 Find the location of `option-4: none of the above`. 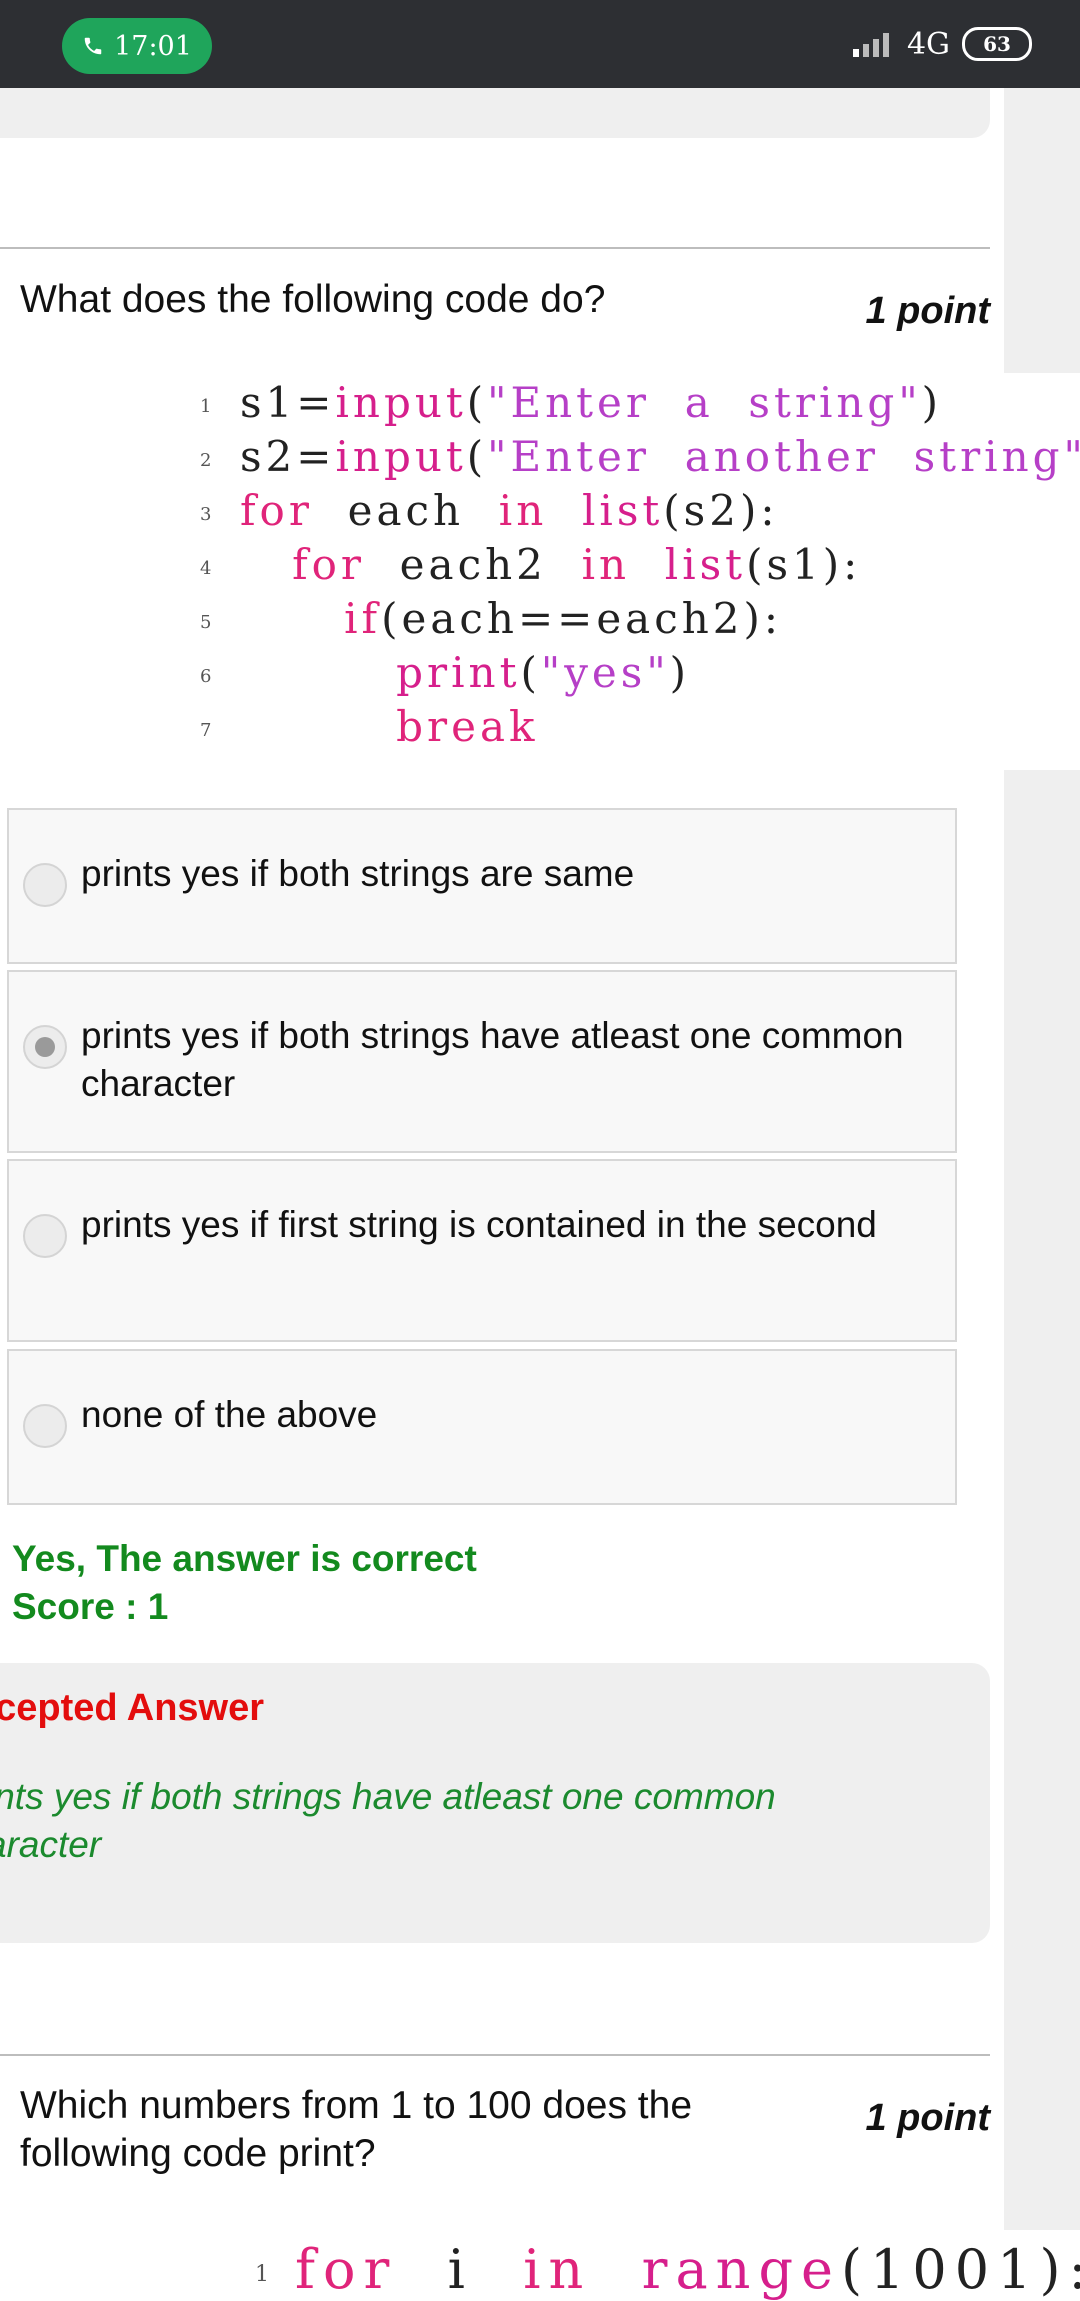

option-4: none of the above is located at coordinates (482, 1427).